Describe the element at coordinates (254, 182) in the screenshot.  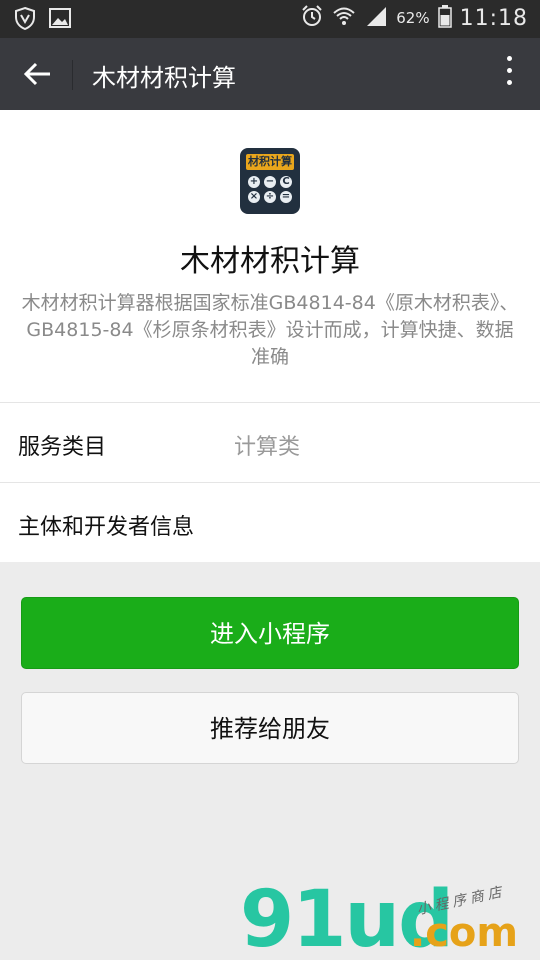
I see `logo-key: +` at that location.